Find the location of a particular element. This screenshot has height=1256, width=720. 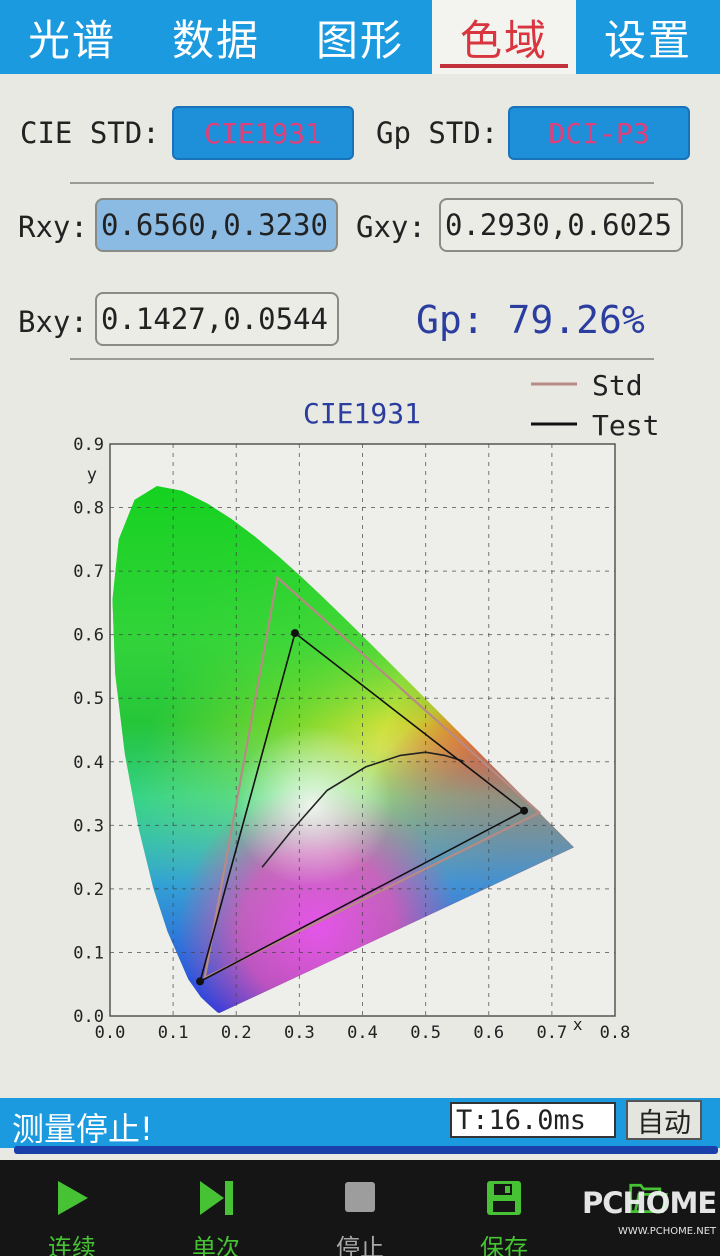

save-icon is located at coordinates (504, 1198).